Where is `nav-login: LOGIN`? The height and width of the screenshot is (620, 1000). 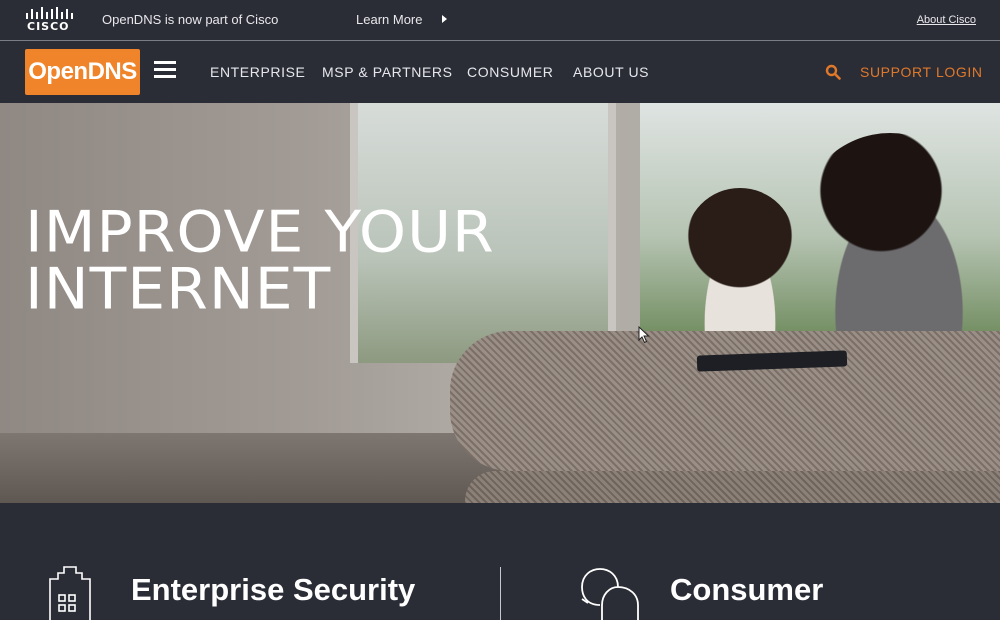 nav-login: LOGIN is located at coordinates (959, 72).